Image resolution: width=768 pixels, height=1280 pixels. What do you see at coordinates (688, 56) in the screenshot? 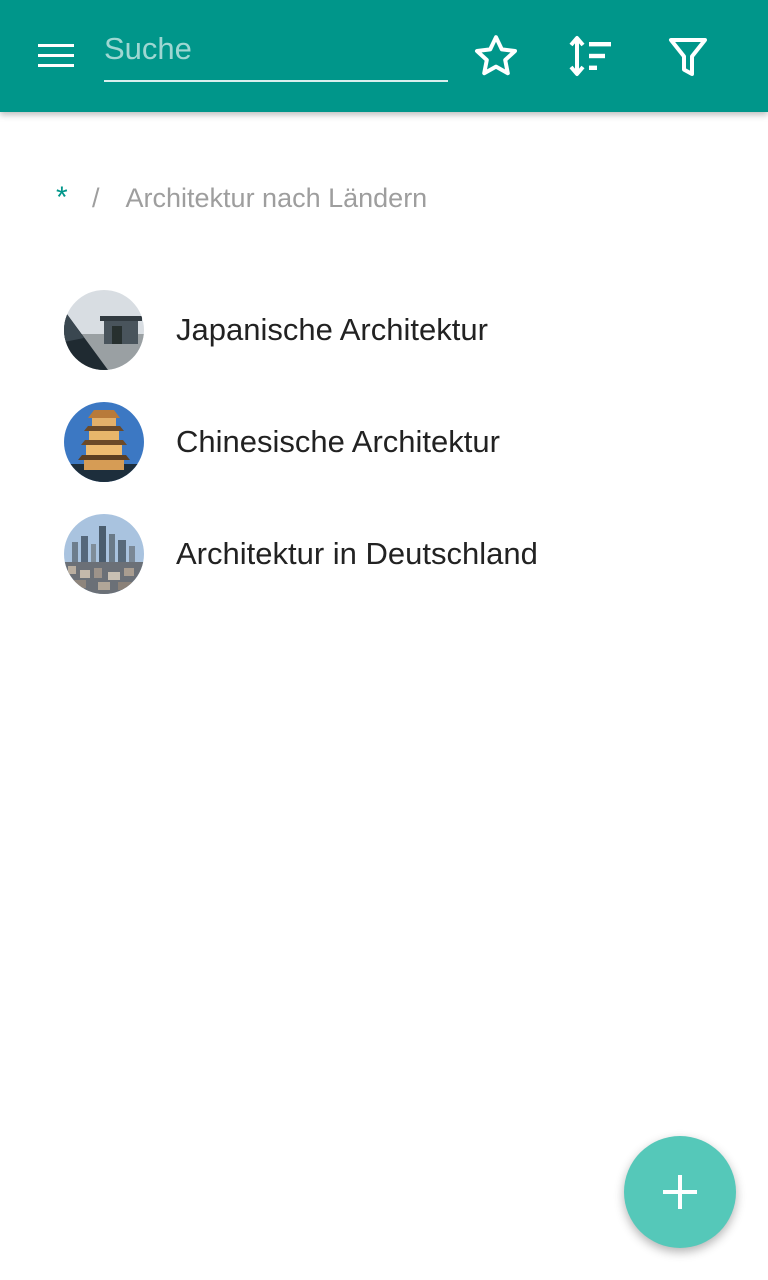
I see `filter-icon` at bounding box center [688, 56].